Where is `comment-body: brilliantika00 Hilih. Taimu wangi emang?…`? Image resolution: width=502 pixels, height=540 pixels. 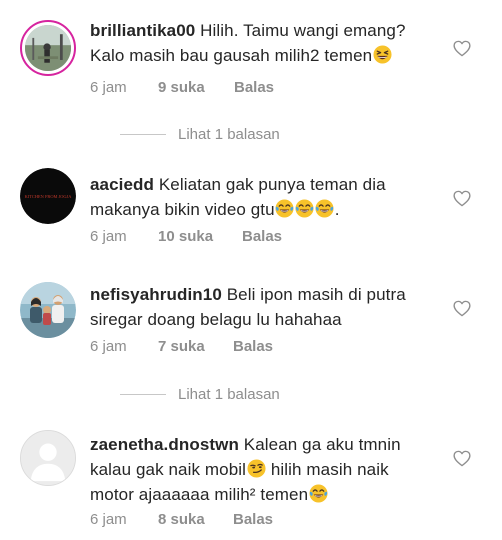
comment-body: brilliantika00 Hilih. Taimu wangi emang?… is located at coordinates (262, 43).